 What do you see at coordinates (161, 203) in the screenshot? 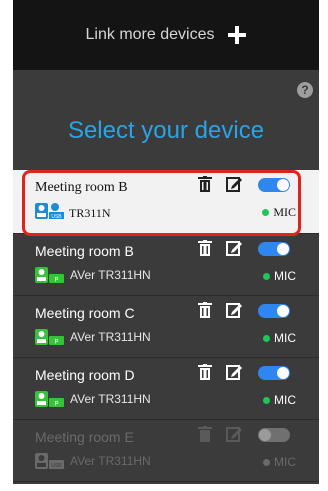
I see `selection-highlight` at bounding box center [161, 203].